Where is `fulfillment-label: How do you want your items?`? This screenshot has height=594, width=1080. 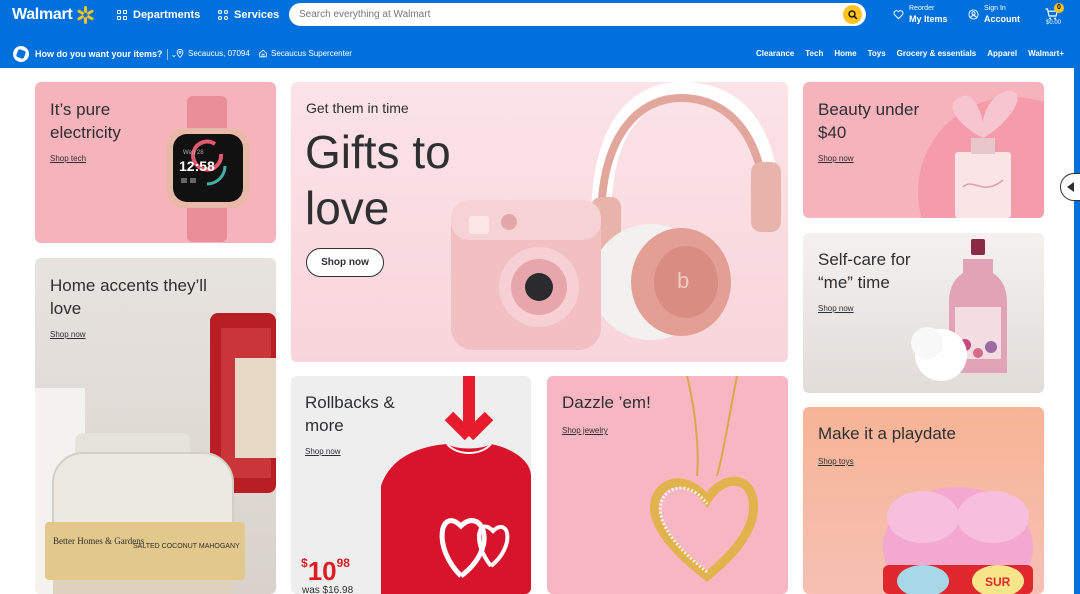 fulfillment-label: How do you want your items? is located at coordinates (99, 54).